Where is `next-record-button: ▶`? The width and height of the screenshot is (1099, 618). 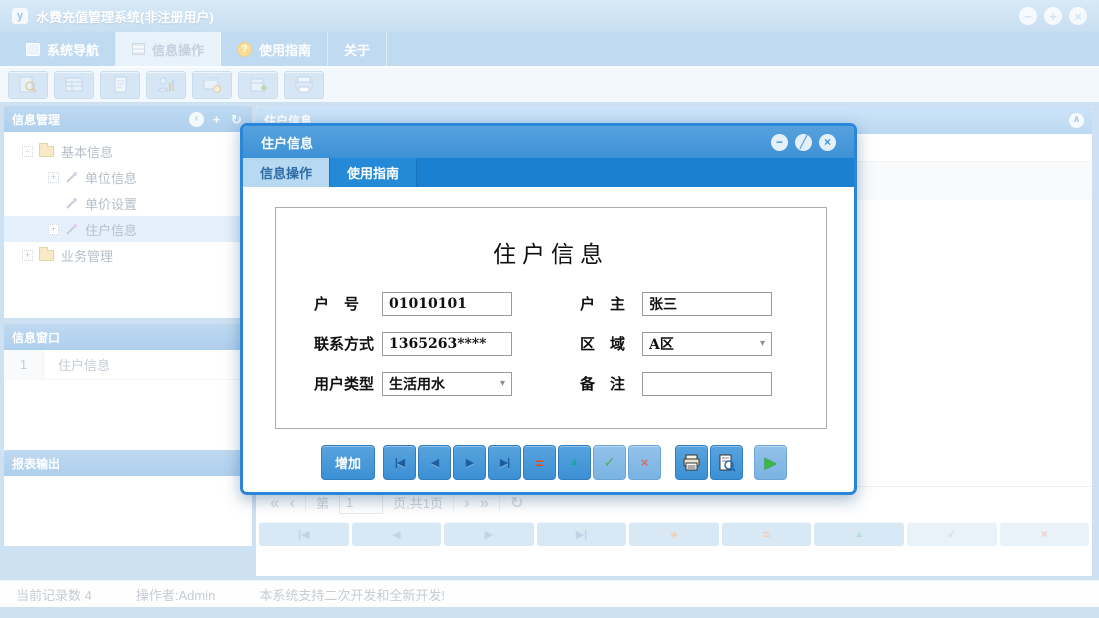 next-record-button: ▶ is located at coordinates (469, 462).